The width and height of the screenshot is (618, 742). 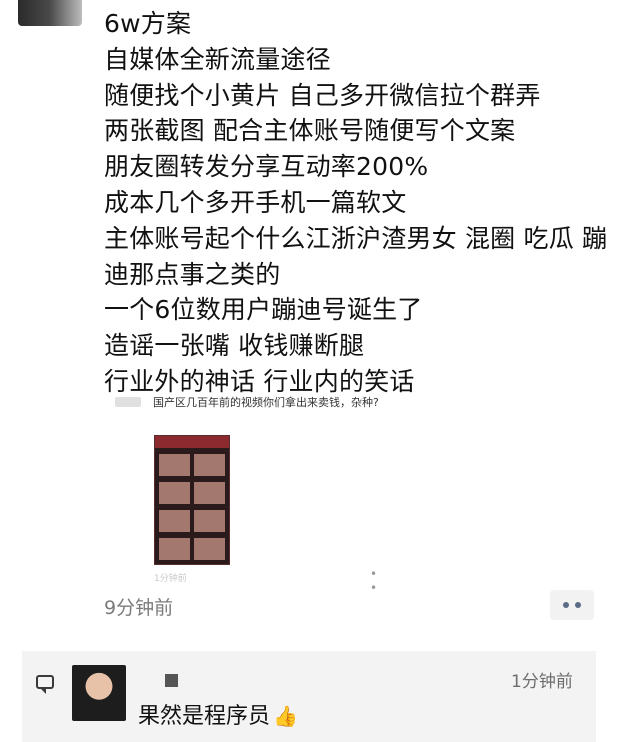 I want to click on more-dots-icon, so click(x=572, y=605).